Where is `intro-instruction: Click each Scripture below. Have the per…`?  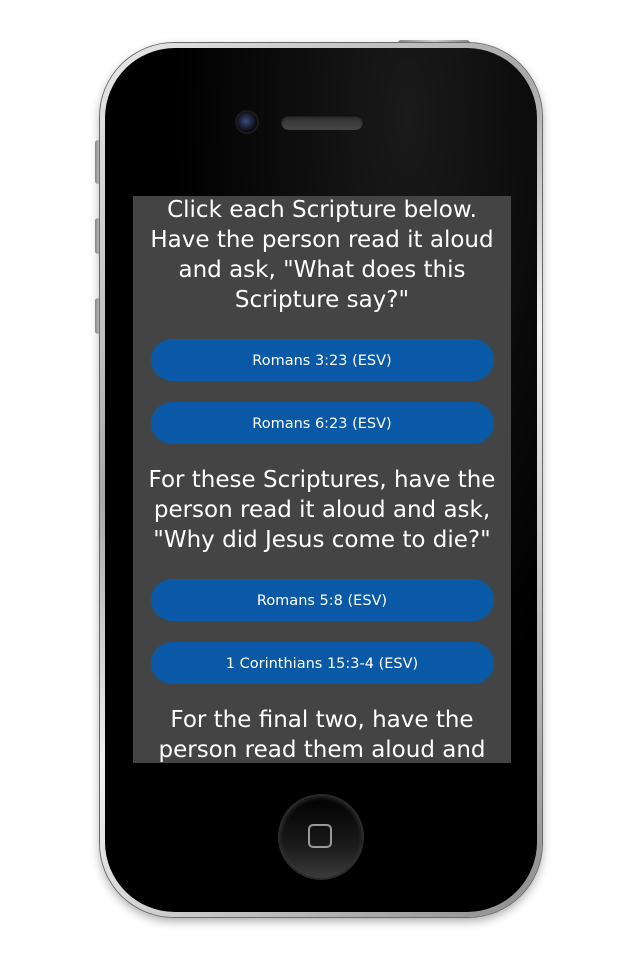
intro-instruction: Click each Scripture below. Have the per… is located at coordinates (322, 255).